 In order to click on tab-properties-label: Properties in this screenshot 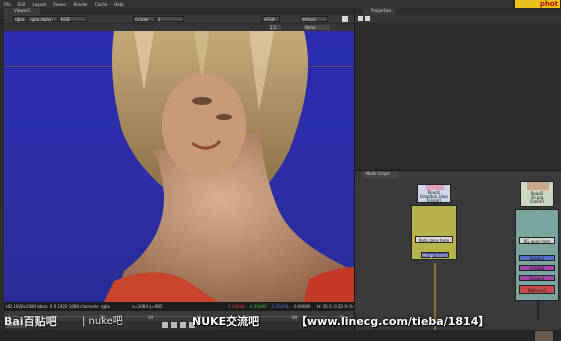, I will do `click(381, 10)`.